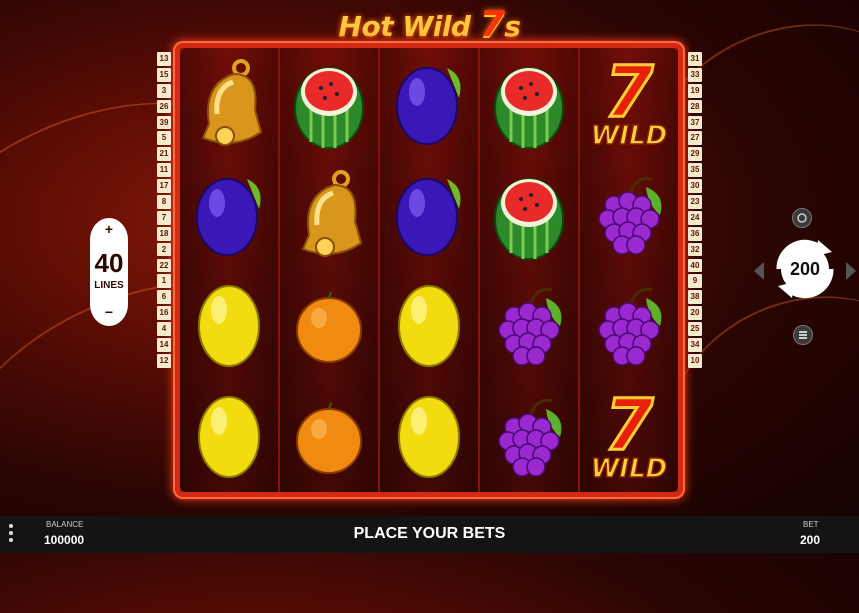  What do you see at coordinates (492, 24) in the screenshot?
I see `game-title-seven: 7` at bounding box center [492, 24].